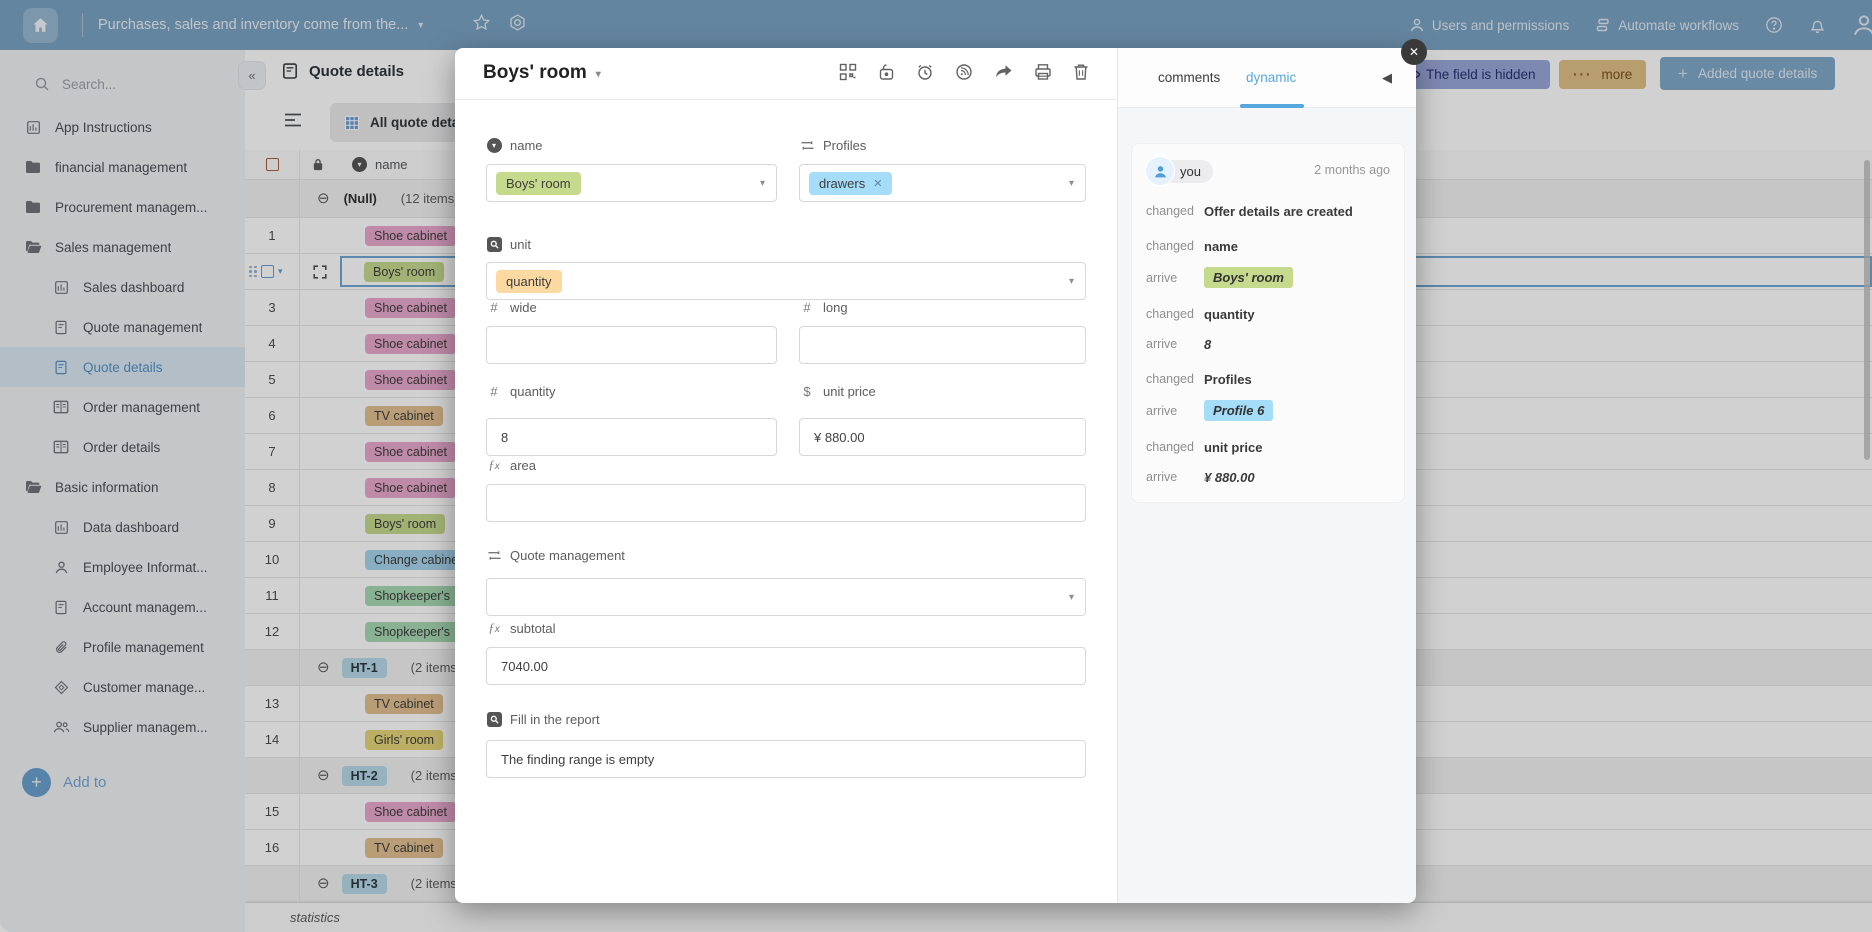 This screenshot has height=932, width=1872. Describe the element at coordinates (1268, 344) in the screenshot. I see `feed-entry: arrive 8` at that location.